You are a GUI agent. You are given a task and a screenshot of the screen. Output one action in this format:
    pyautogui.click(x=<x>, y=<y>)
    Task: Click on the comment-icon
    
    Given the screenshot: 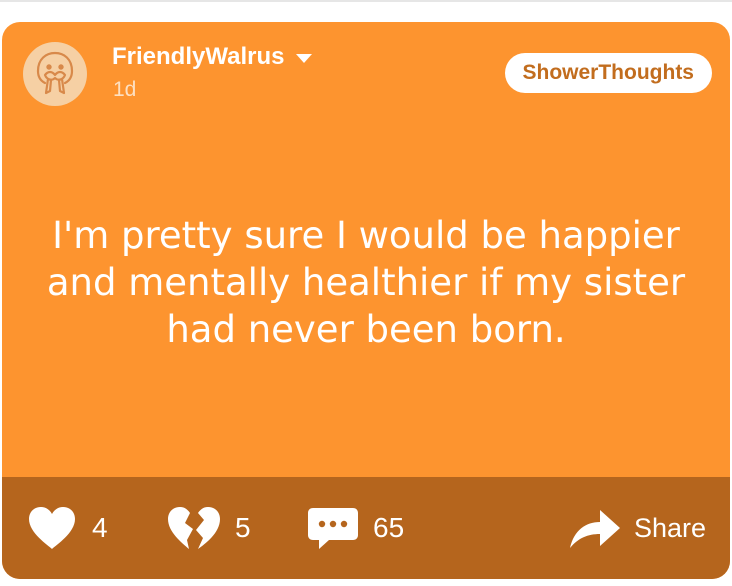 What is the action you would take?
    pyautogui.click(x=333, y=528)
    